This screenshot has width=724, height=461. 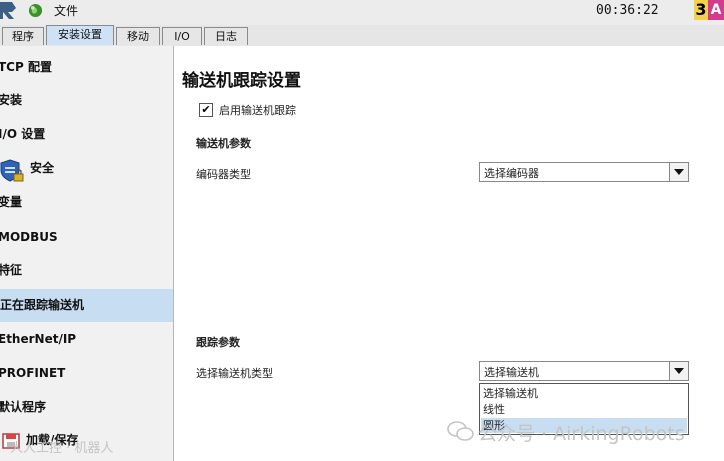 I want to click on tab-installation: 安装设置, so click(x=80, y=35).